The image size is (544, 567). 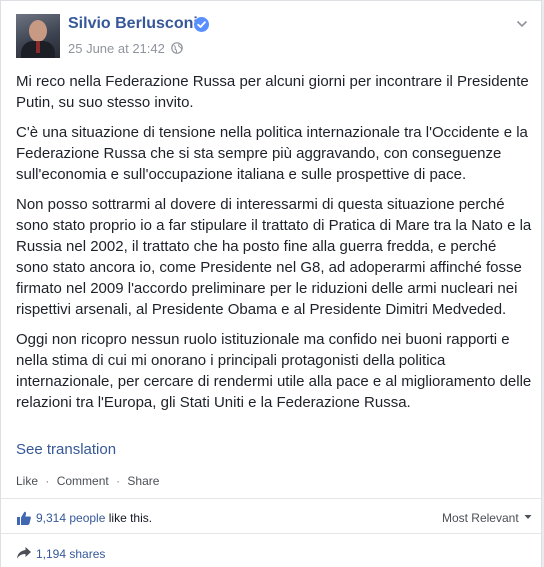 What do you see at coordinates (177, 48) in the screenshot?
I see `globe-icon` at bounding box center [177, 48].